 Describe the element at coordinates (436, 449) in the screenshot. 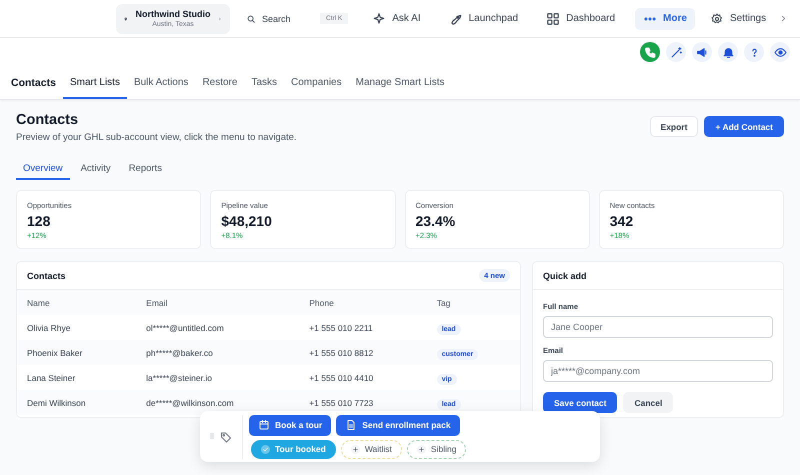

I see `tag-chip: Sibling` at that location.